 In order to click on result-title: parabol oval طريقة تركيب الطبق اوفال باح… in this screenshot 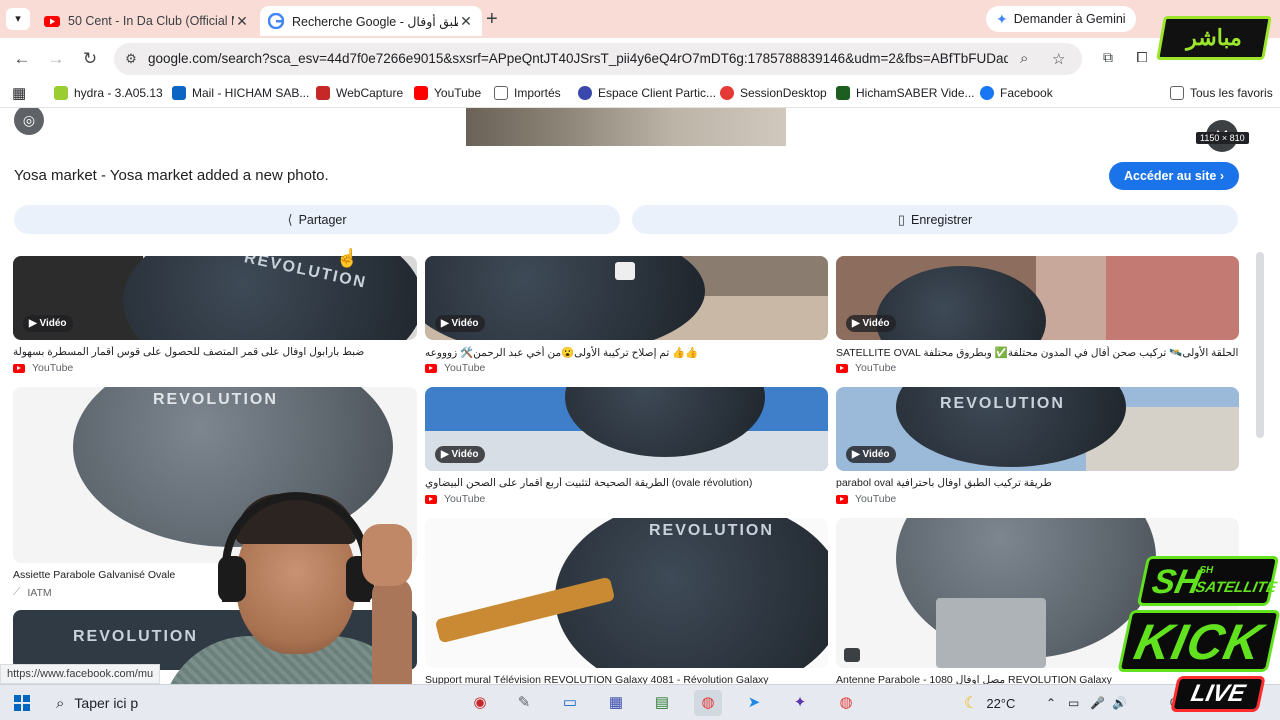, I will do `click(1037, 483)`.